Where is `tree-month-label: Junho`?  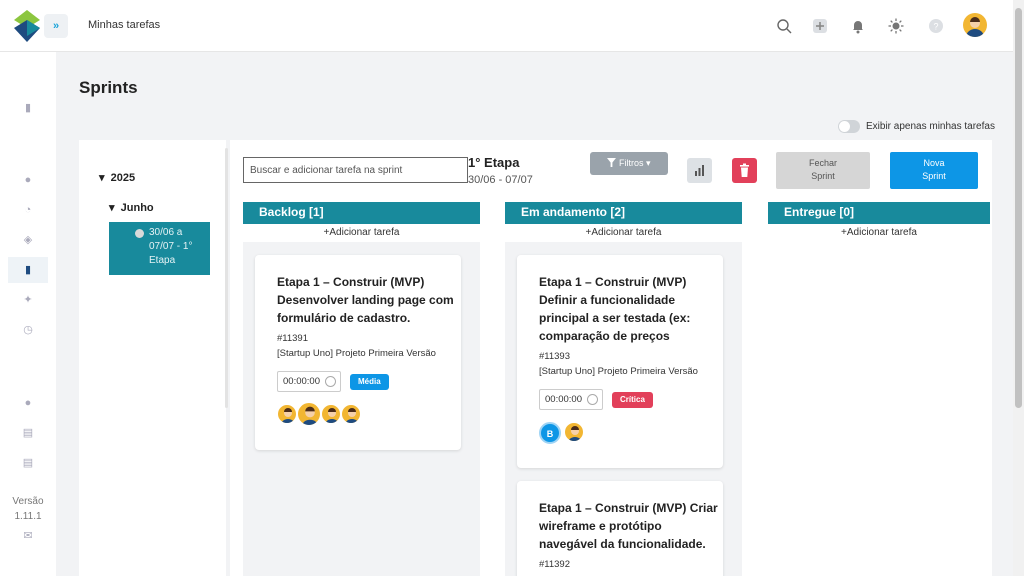
tree-month-label: Junho is located at coordinates (137, 208).